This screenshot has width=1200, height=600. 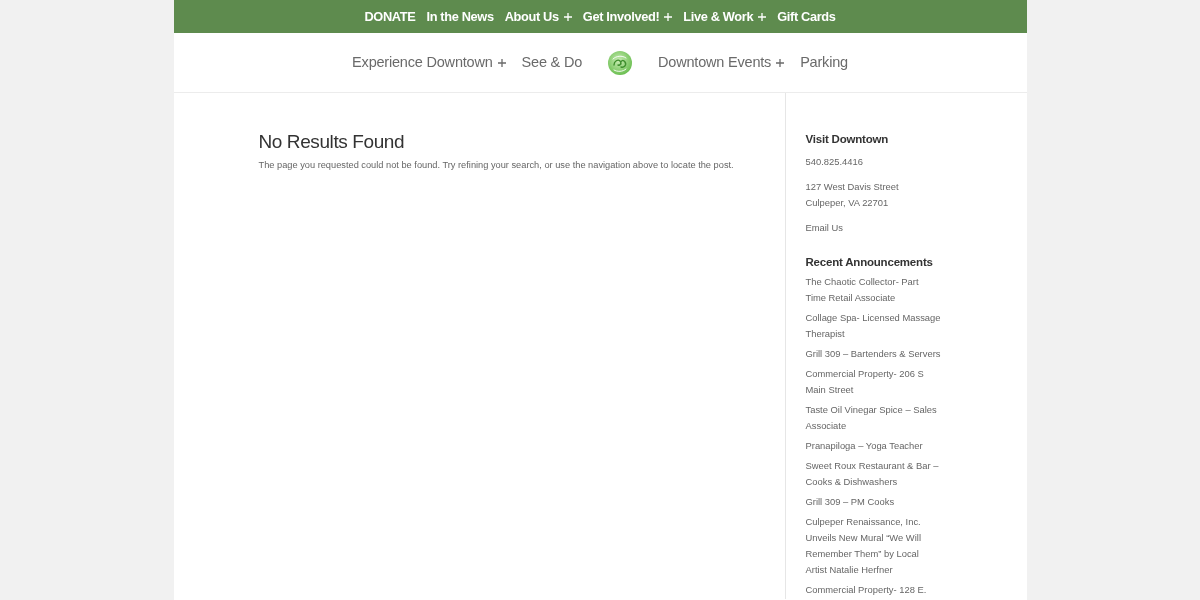 I want to click on sidebar-link: Commercial Property- 128 E., so click(x=873, y=589).